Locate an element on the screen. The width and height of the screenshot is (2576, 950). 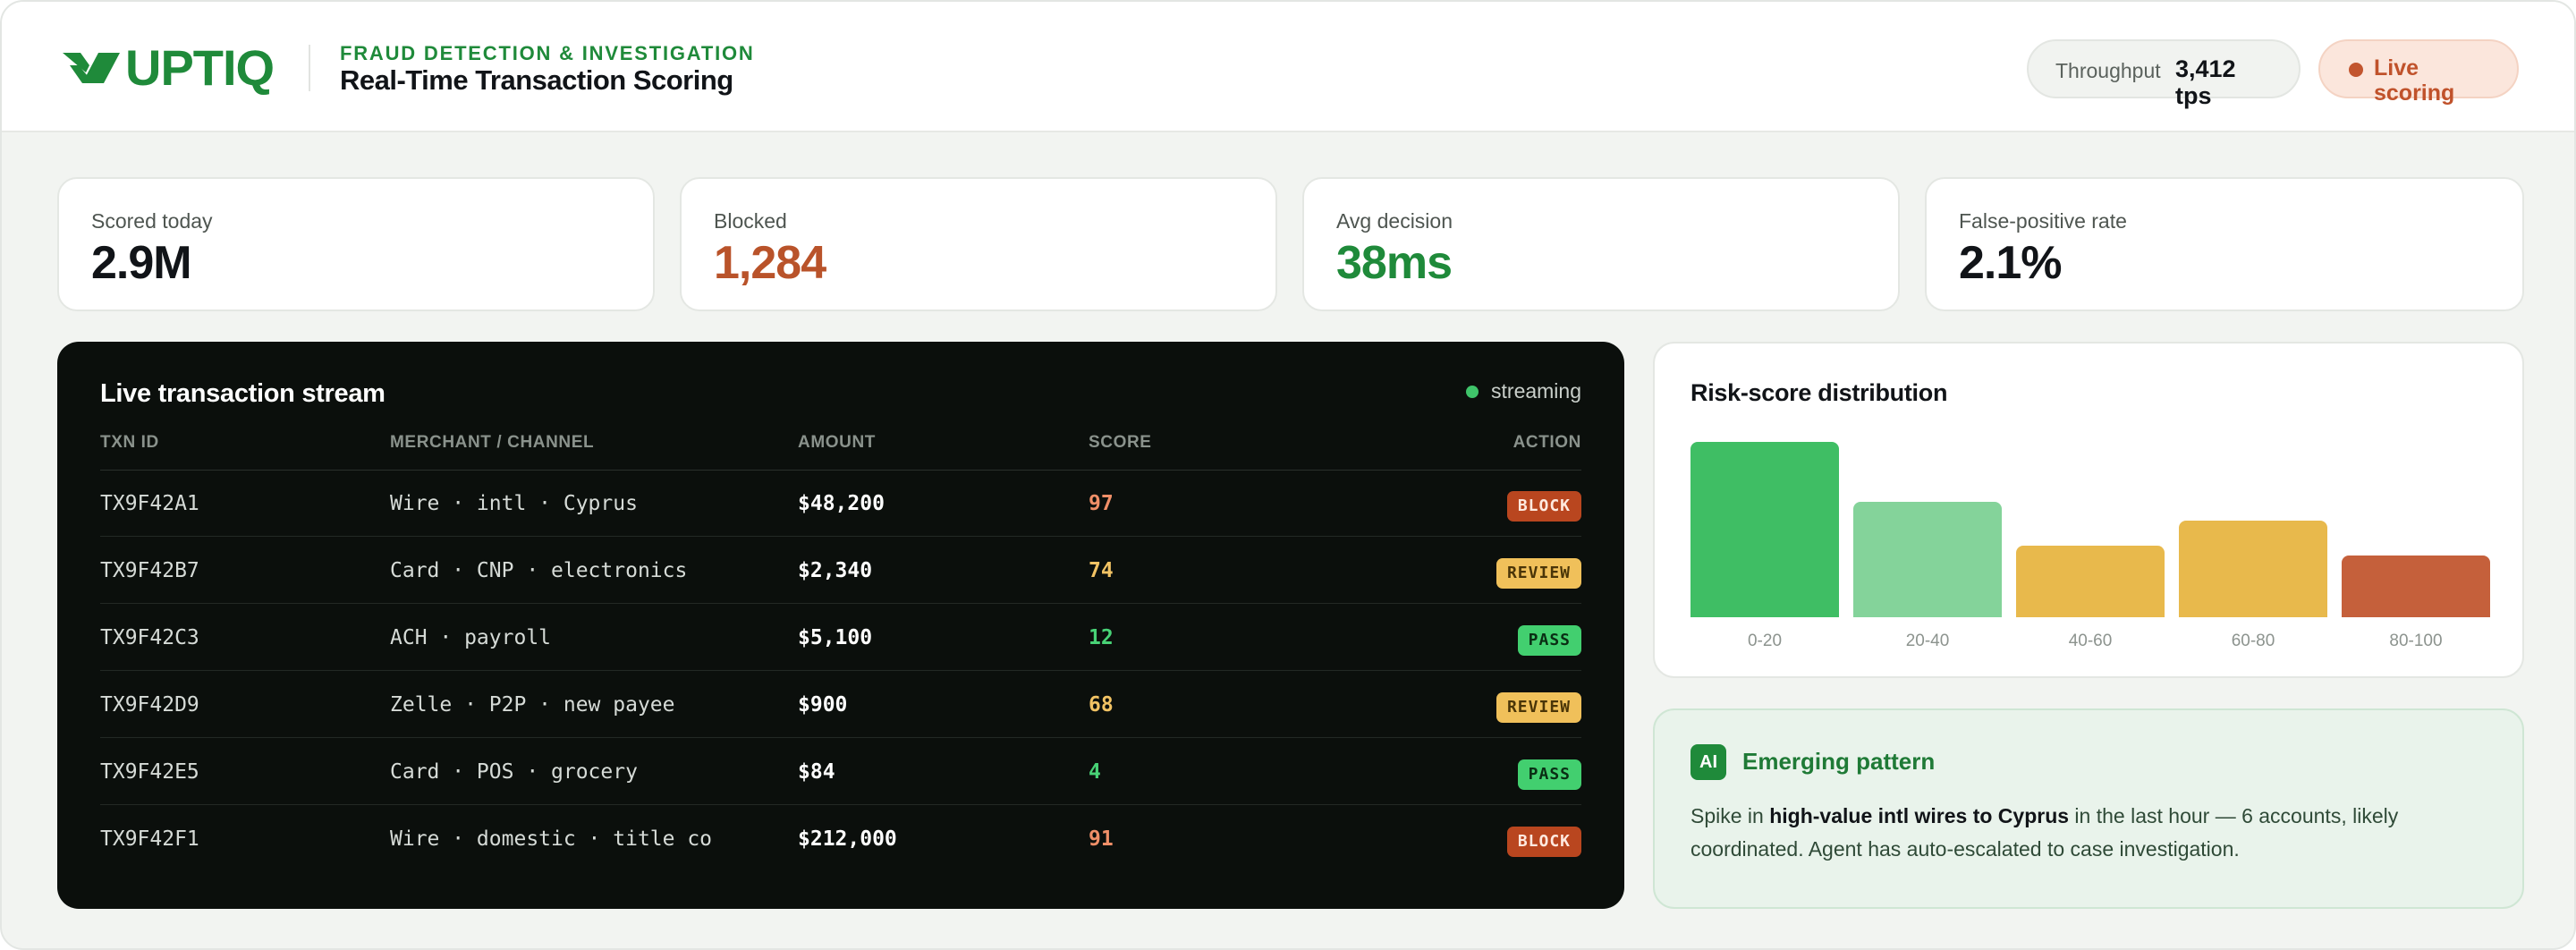
stat-card-blocked: Blocked 1,284 is located at coordinates (978, 244).